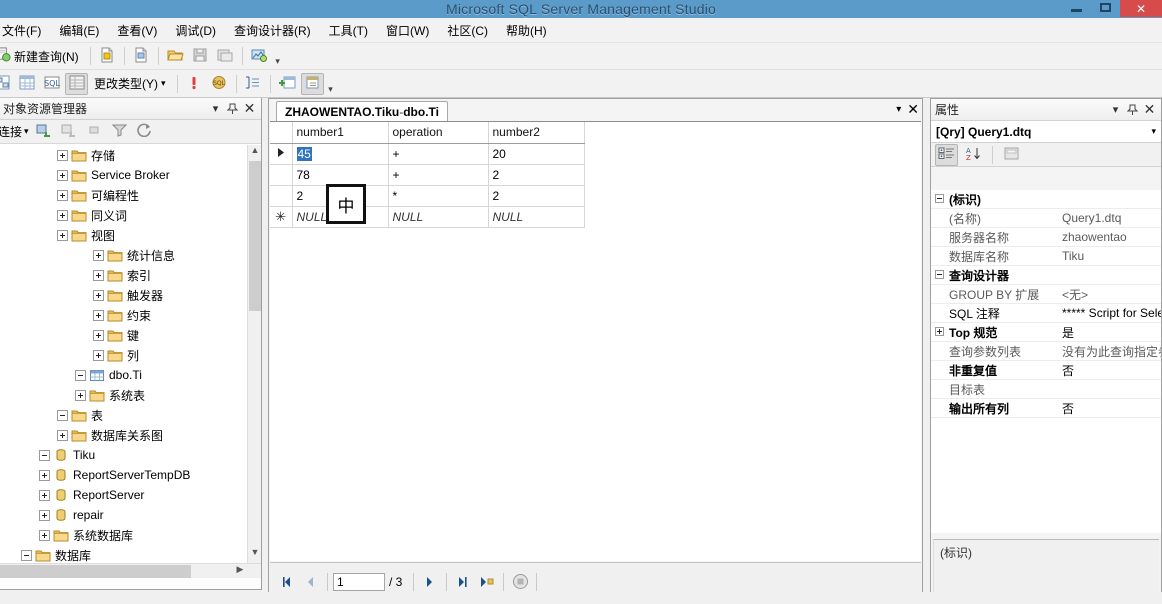 This screenshot has height=604, width=1162. What do you see at coordinates (69, 132) in the screenshot?
I see `disconnect-icon-button` at bounding box center [69, 132].